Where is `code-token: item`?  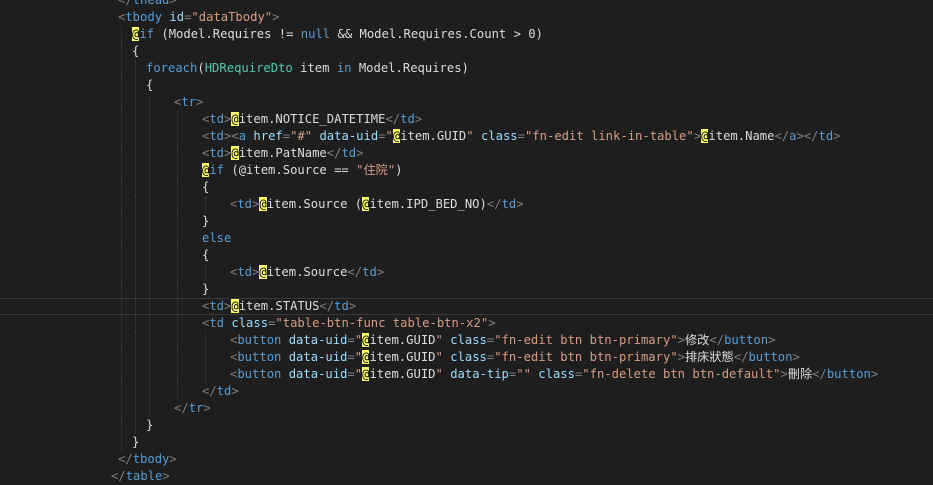
code-token: item is located at coordinates (314, 68).